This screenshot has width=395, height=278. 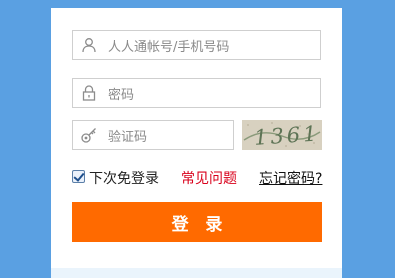 I want to click on username-field: 人人通帐号/手机号码, so click(x=196, y=45).